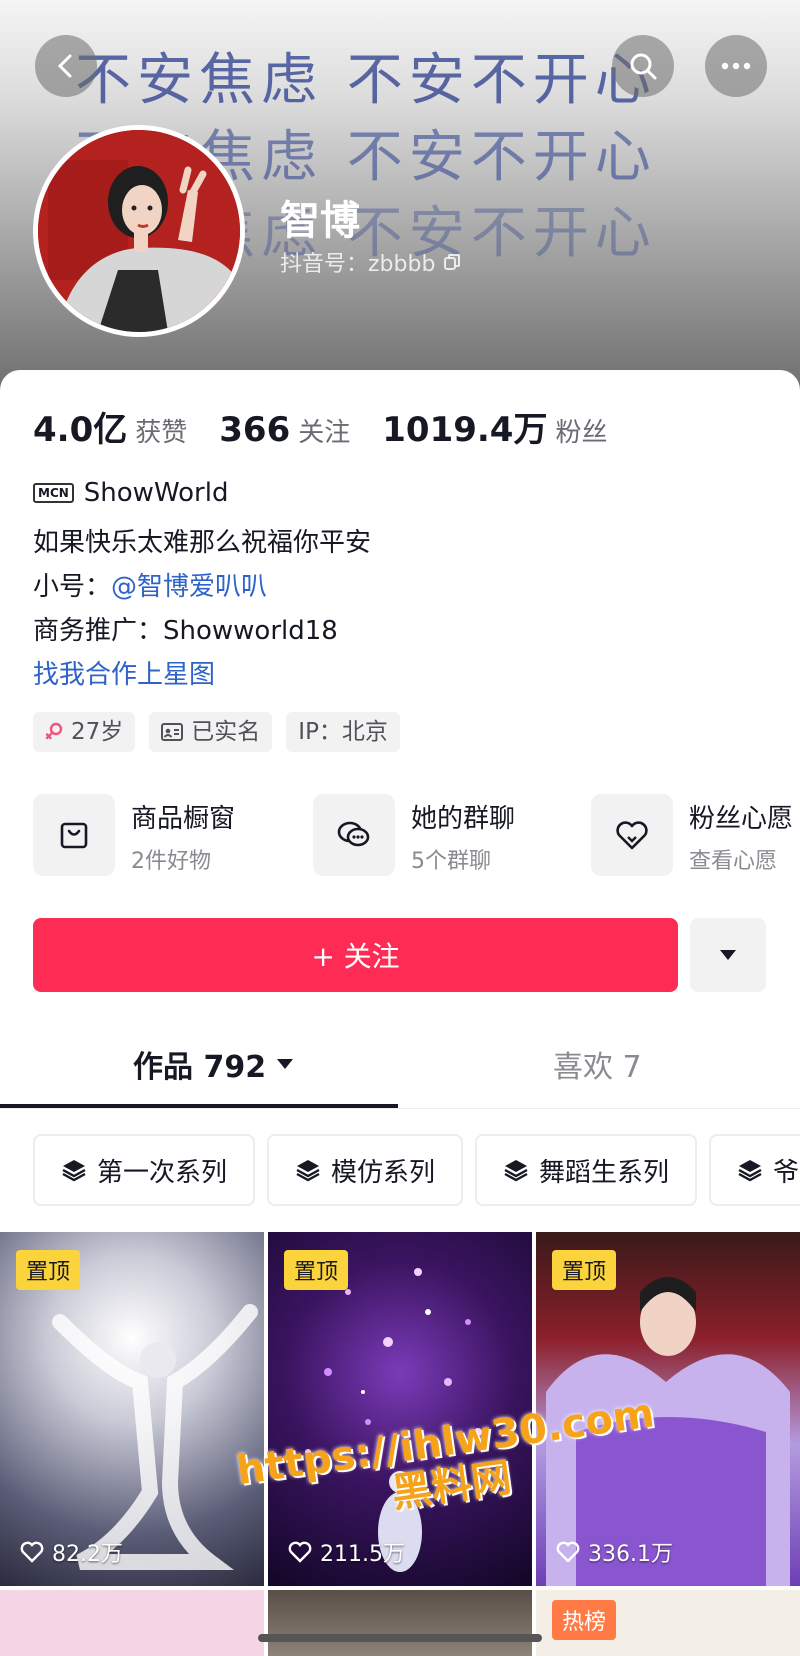 Image resolution: width=800 pixels, height=1656 pixels. Describe the element at coordinates (786, 1172) in the screenshot. I see `series-chip-label: 爷` at that location.